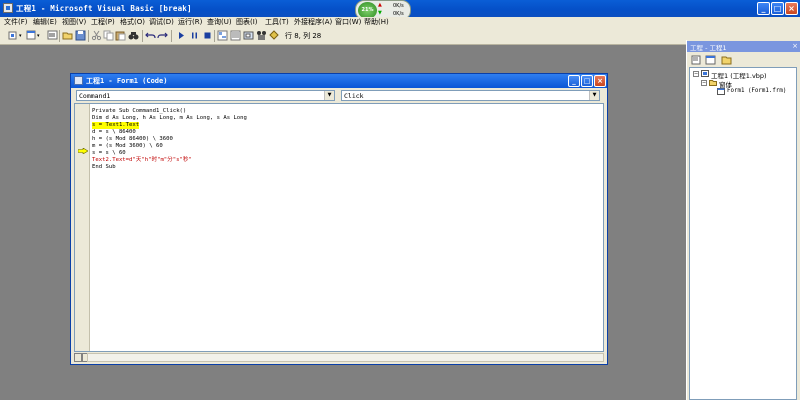 This screenshot has height=400, width=800. I want to click on upload-arrow-icon: ▲, so click(380, 5).